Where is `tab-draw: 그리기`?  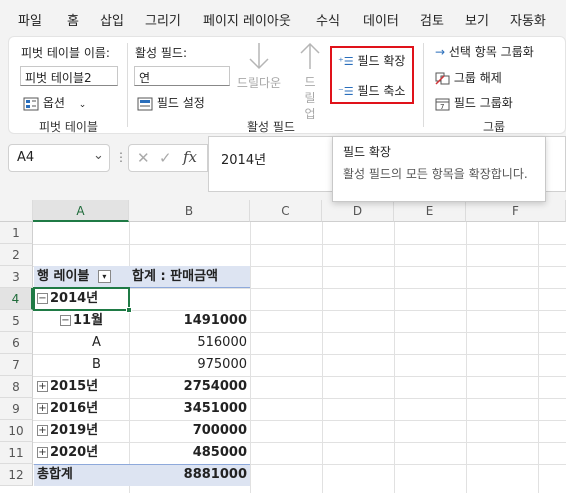
tab-draw: 그리기 is located at coordinates (163, 19).